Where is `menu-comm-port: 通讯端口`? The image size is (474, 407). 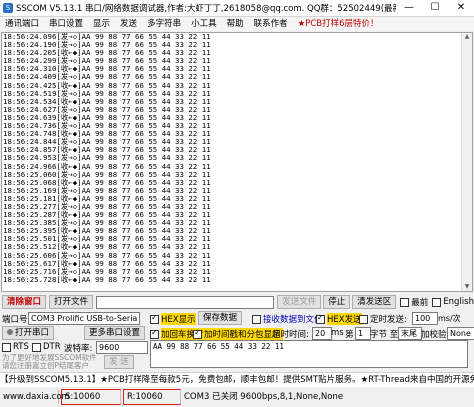
menu-comm-port: 通讯端口 is located at coordinates (22, 24).